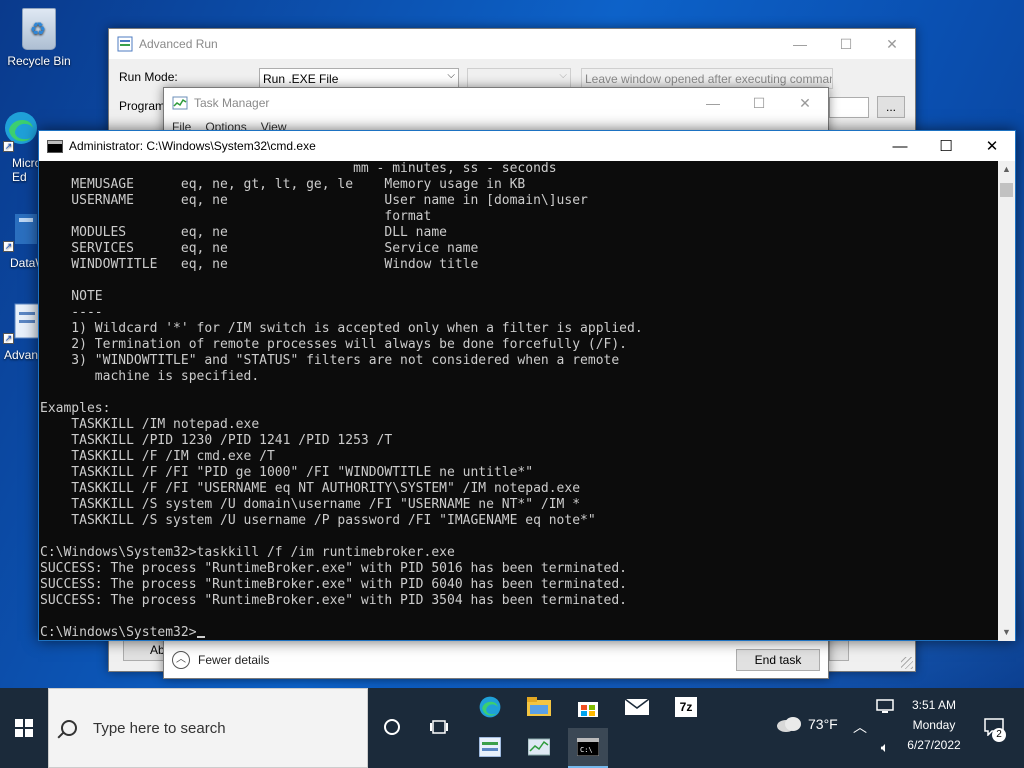 This screenshot has height=768, width=1024. Describe the element at coordinates (118, 632) in the screenshot. I see `console-prompt: C:\Windows\System32>` at that location.